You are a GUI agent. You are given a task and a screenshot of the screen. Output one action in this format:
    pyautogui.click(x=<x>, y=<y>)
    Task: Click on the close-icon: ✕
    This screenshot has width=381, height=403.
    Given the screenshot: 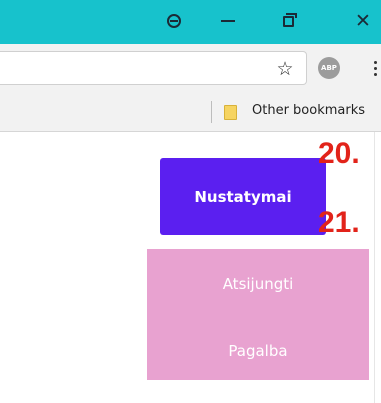 What is the action you would take?
    pyautogui.click(x=363, y=21)
    